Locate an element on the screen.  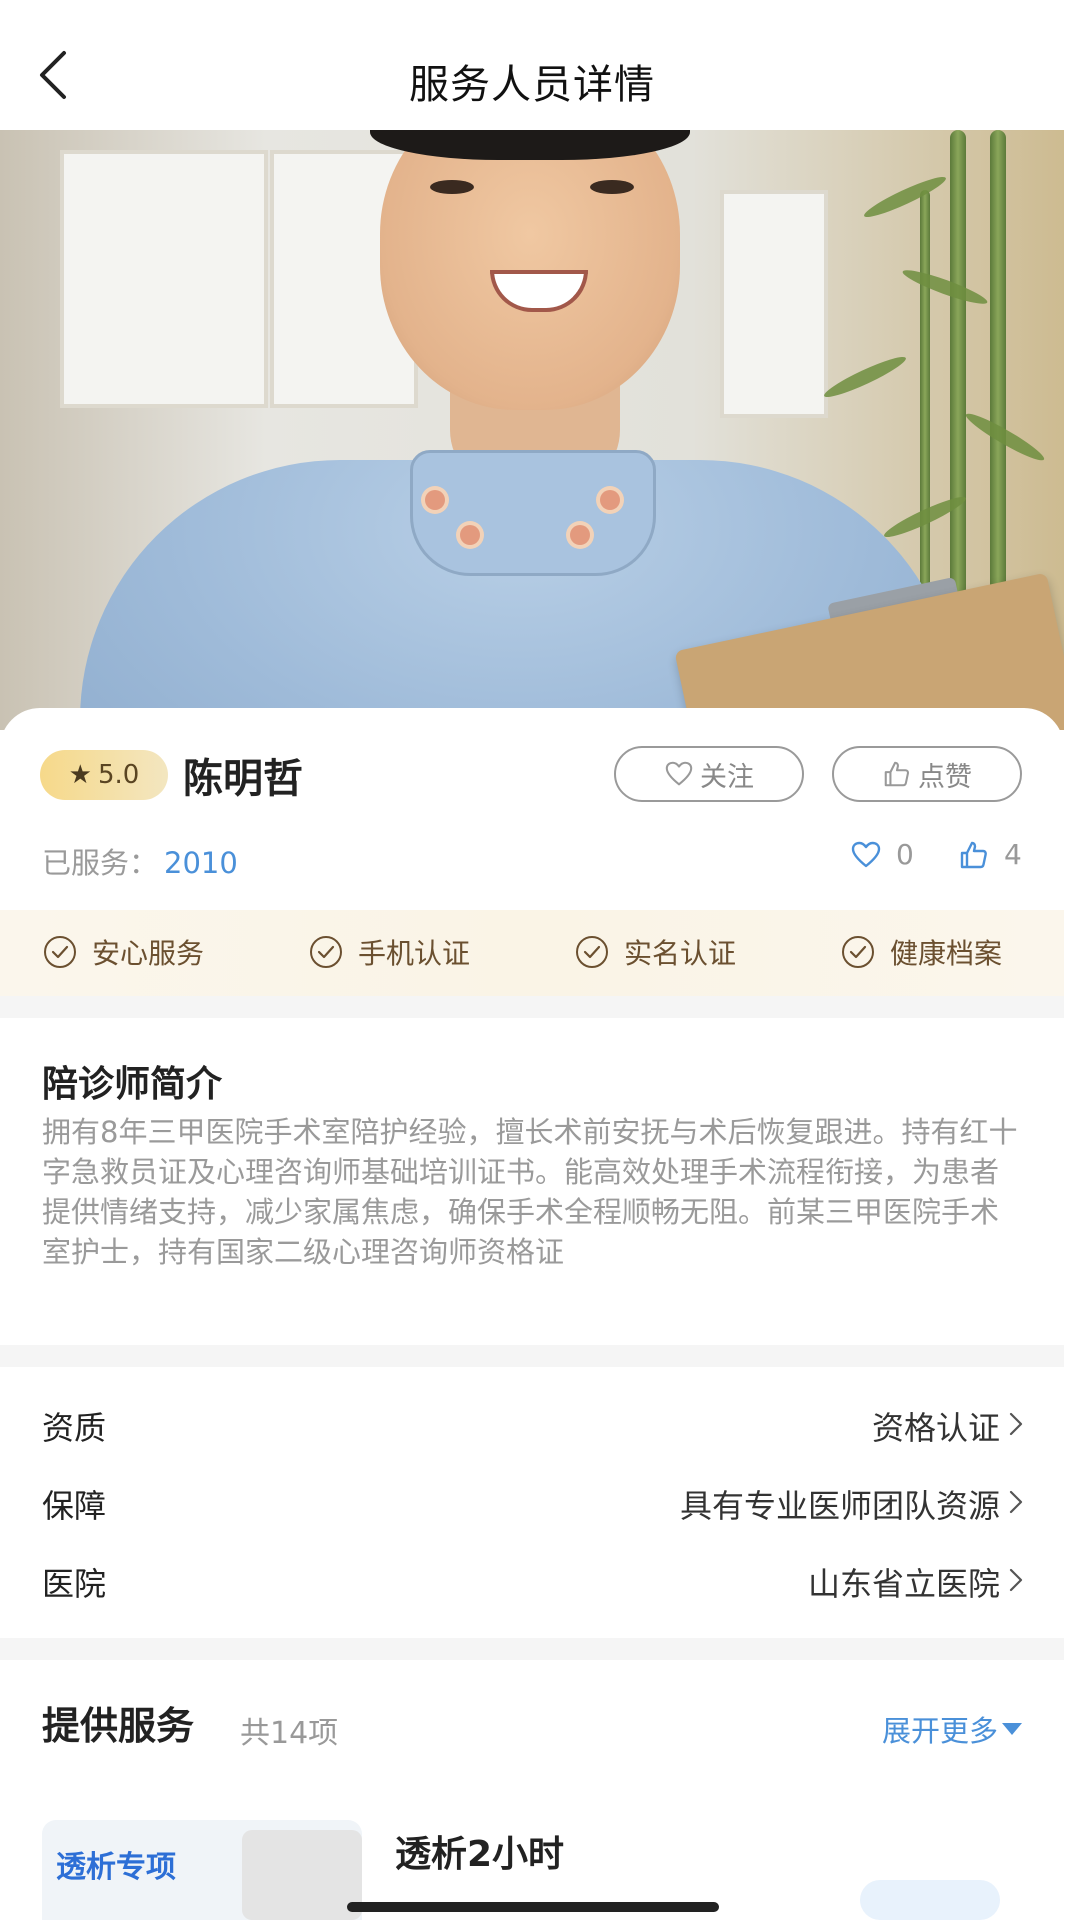
badge-phone-verified: 手机认证 is located at coordinates (389, 952).